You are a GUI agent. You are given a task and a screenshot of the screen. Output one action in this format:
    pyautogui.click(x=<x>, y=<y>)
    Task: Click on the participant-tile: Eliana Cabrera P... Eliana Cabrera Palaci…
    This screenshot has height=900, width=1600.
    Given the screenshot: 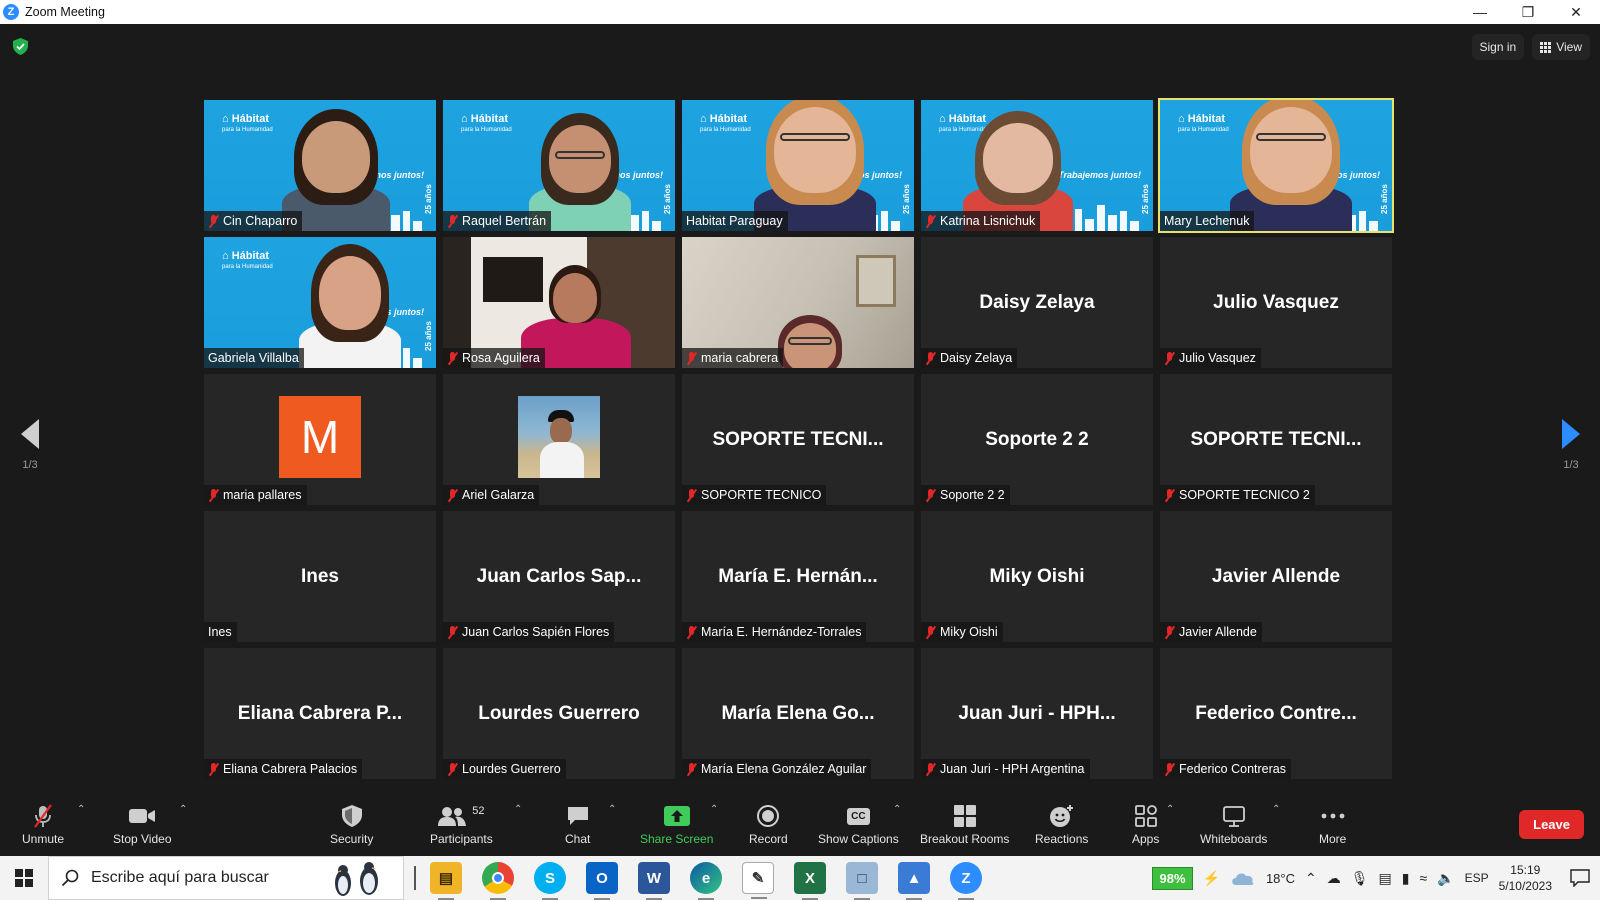 What is the action you would take?
    pyautogui.click(x=320, y=713)
    